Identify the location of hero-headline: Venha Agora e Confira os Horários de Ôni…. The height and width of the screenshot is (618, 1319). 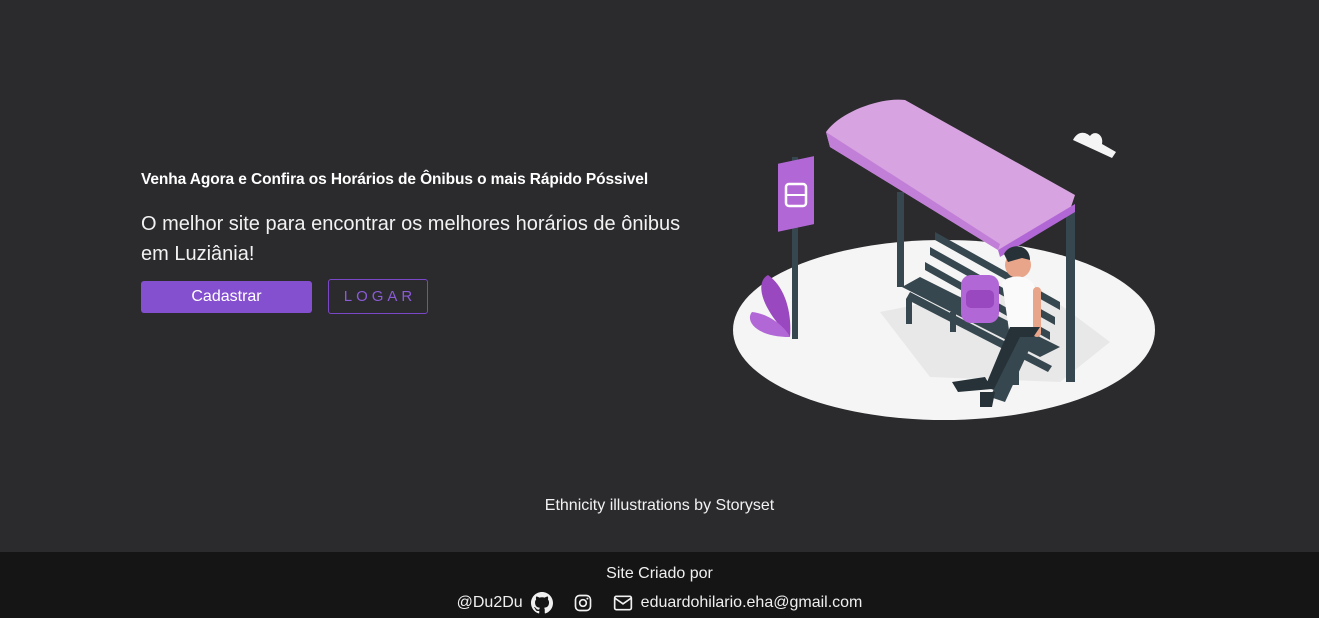
(395, 179).